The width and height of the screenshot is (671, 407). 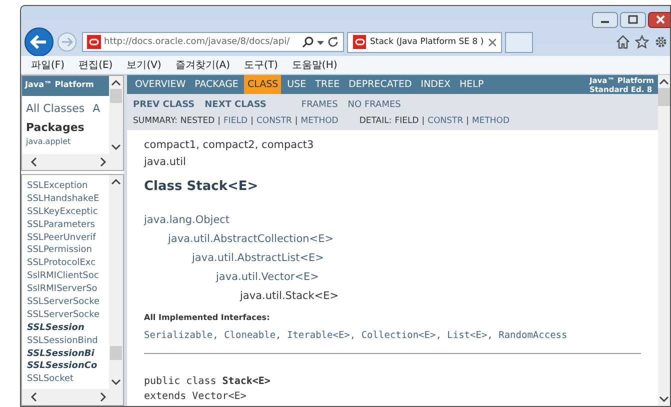 What do you see at coordinates (263, 84) in the screenshot?
I see `nav-link: CLASS` at bounding box center [263, 84].